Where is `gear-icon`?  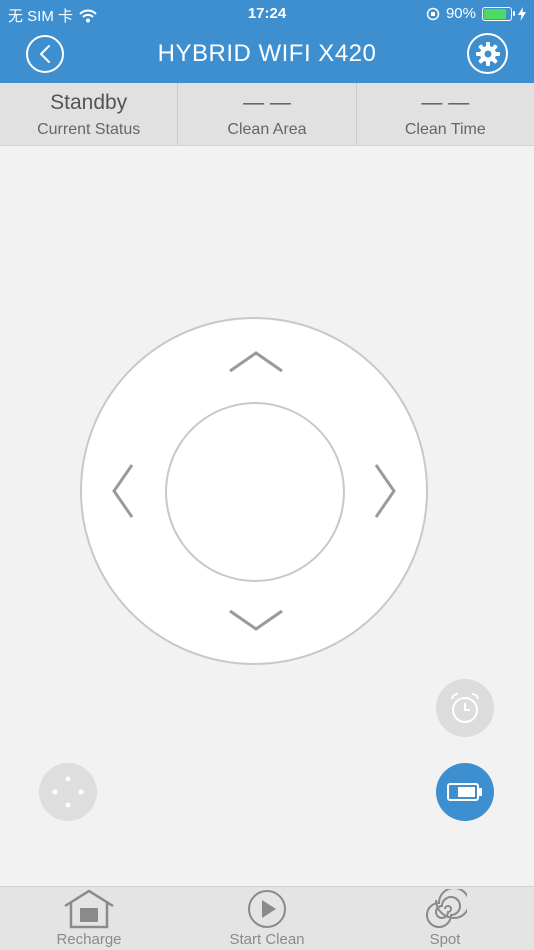 gear-icon is located at coordinates (487, 53).